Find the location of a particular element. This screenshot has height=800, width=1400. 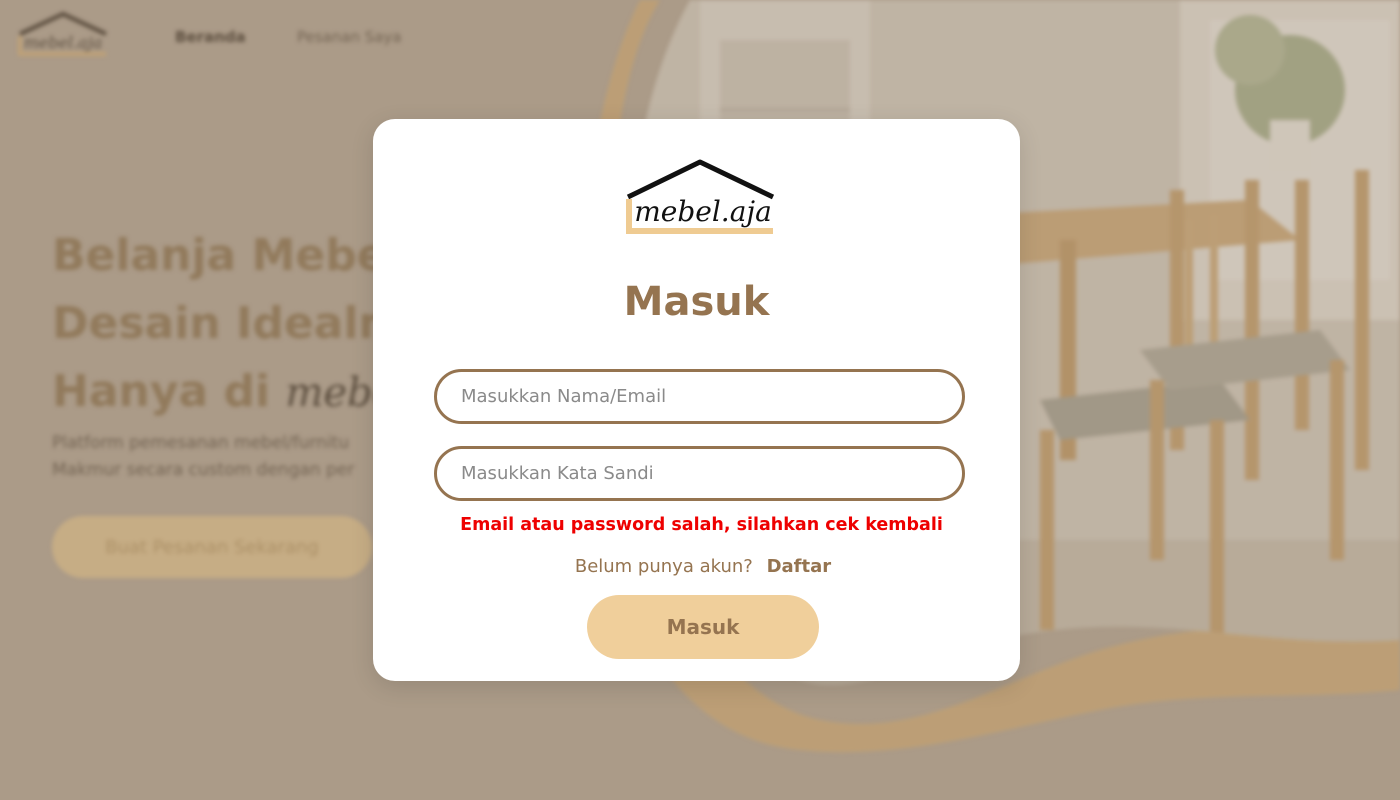

login-submit-button: Masuk is located at coordinates (703, 627).